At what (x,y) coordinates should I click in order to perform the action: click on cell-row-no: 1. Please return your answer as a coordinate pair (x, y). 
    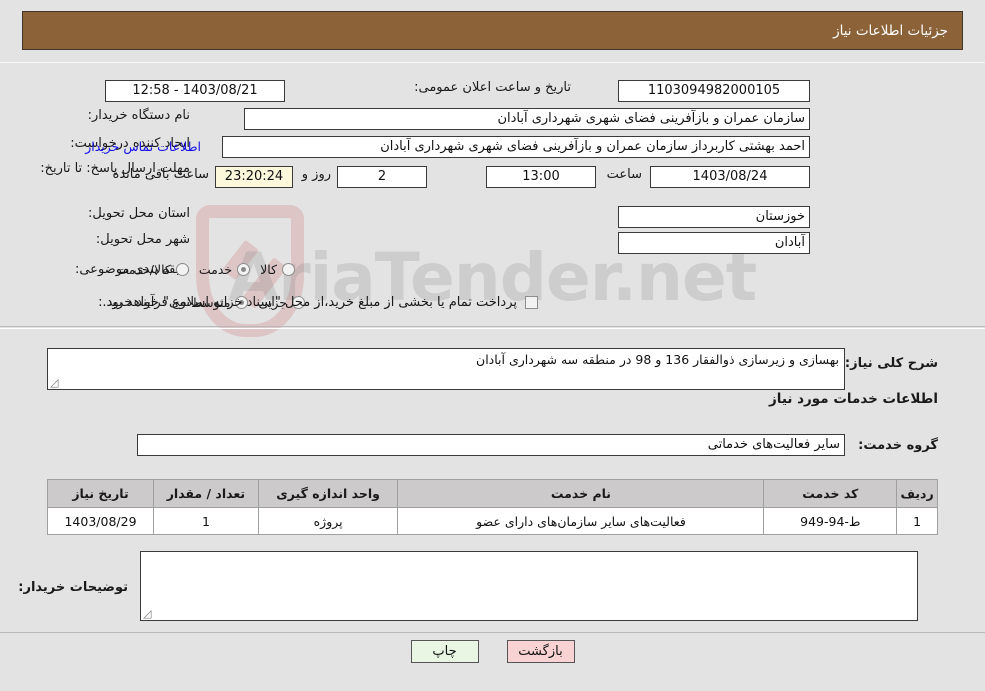
    Looking at the image, I should click on (917, 521).